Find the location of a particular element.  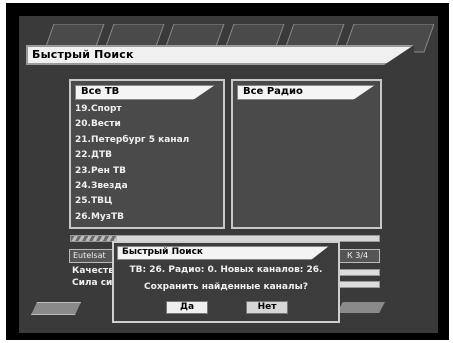

window-title-bar: Быстрый Поиск is located at coordinates (220, 55).